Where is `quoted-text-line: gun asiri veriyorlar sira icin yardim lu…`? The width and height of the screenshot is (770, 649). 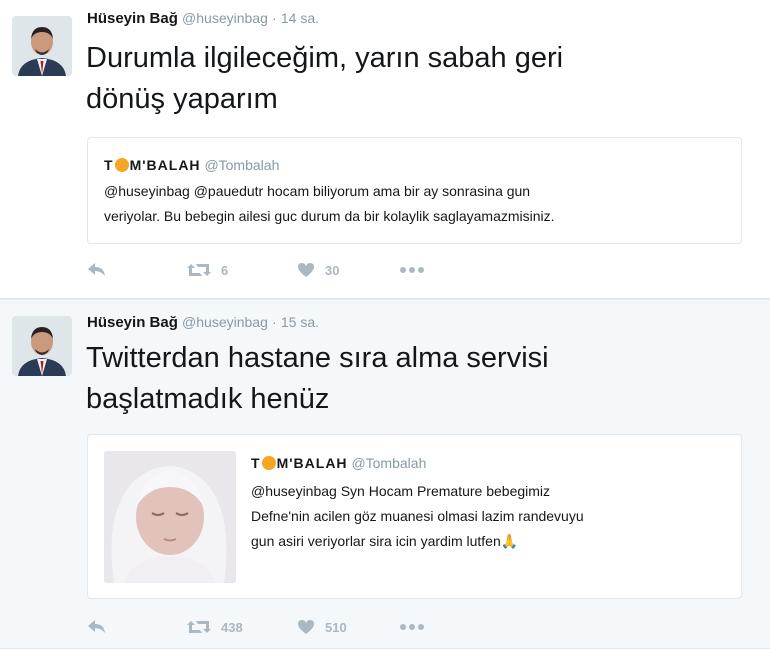 quoted-text-line: gun asiri veriyorlar sira icin yardim lu… is located at coordinates (385, 541).